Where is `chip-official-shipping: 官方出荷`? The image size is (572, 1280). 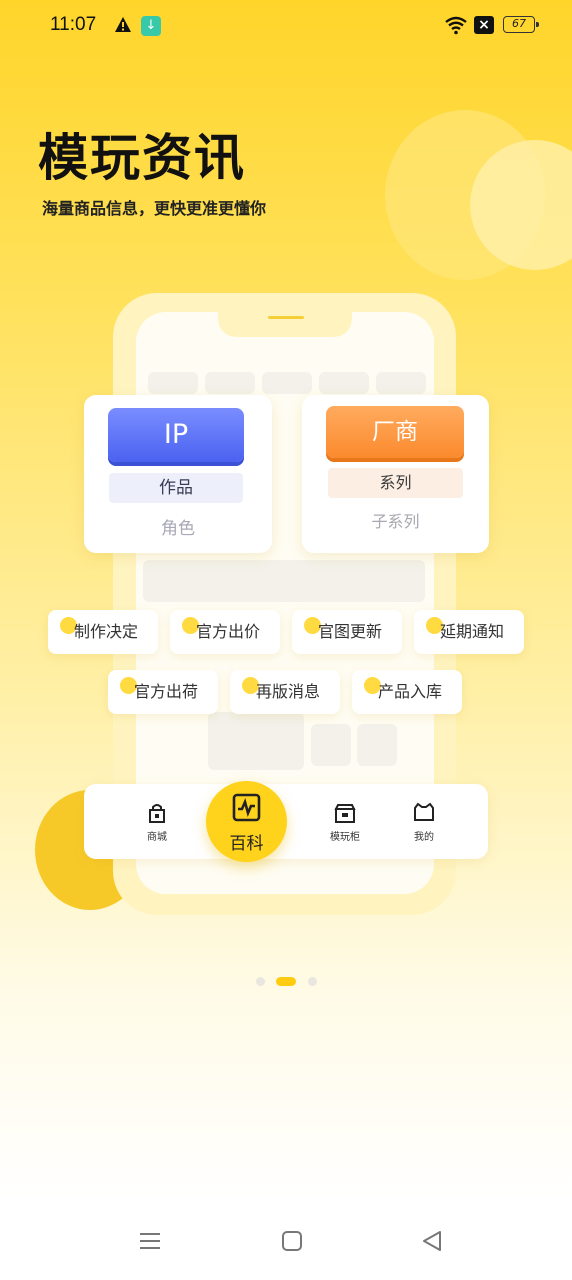
chip-official-shipping: 官方出荷 is located at coordinates (163, 692).